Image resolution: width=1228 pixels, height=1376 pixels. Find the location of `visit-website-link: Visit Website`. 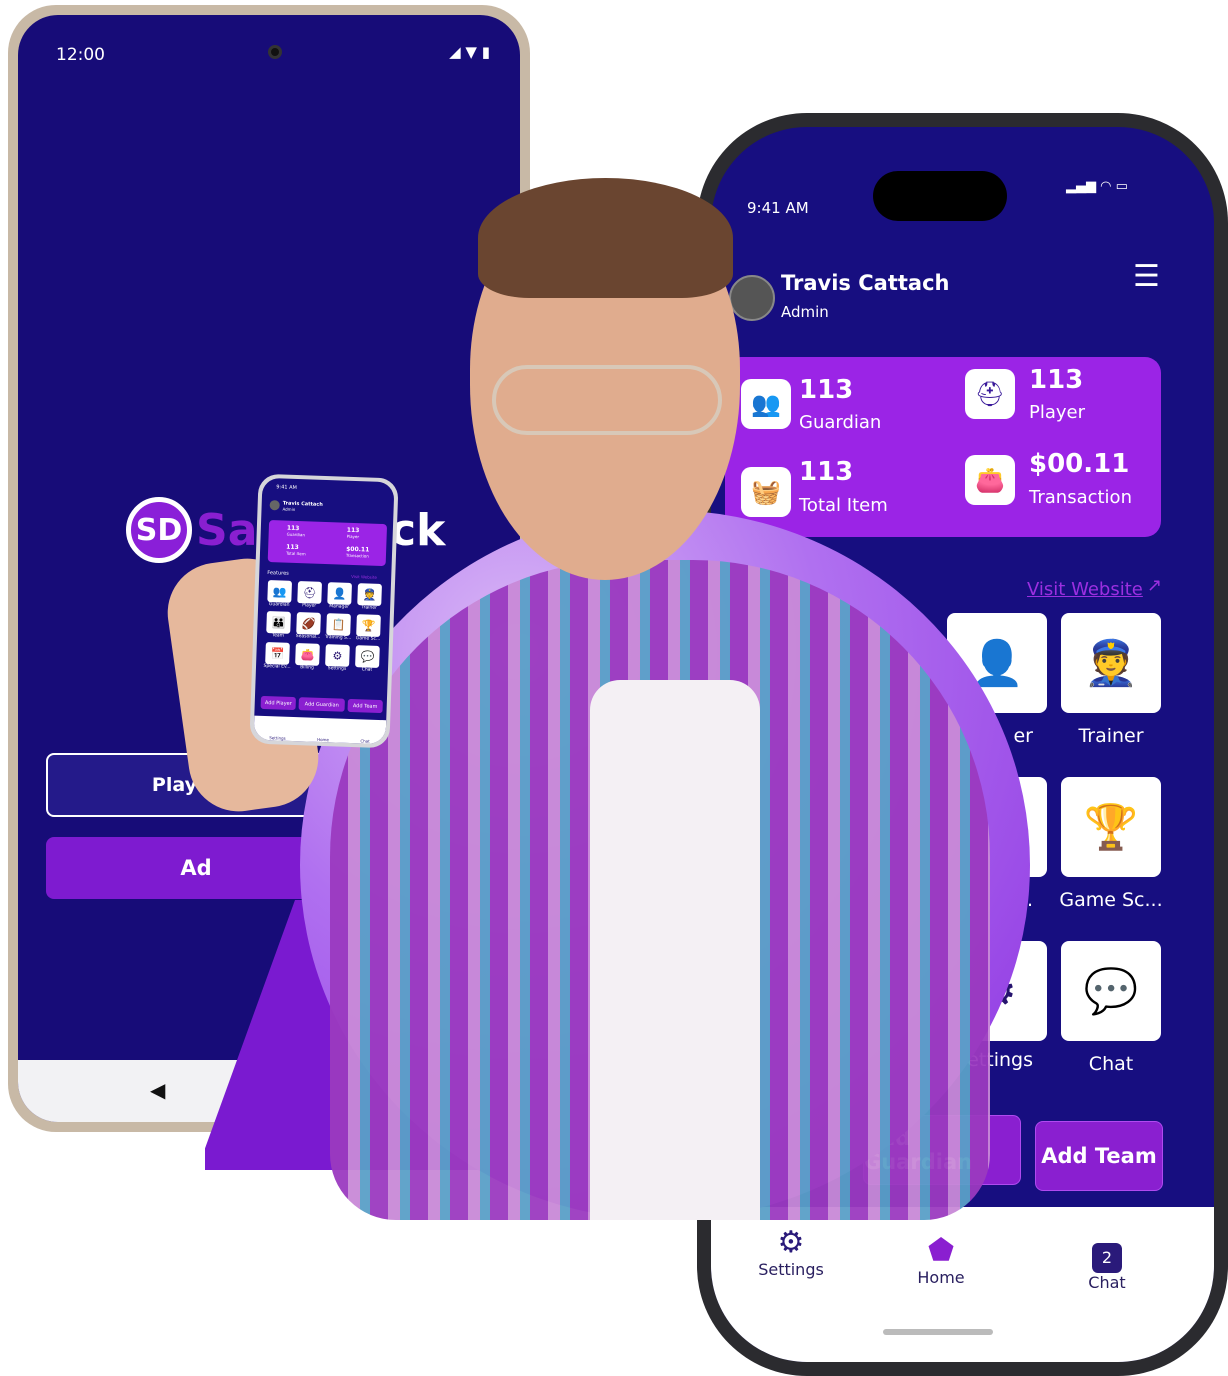

visit-website-link: Visit Website is located at coordinates (1085, 589).